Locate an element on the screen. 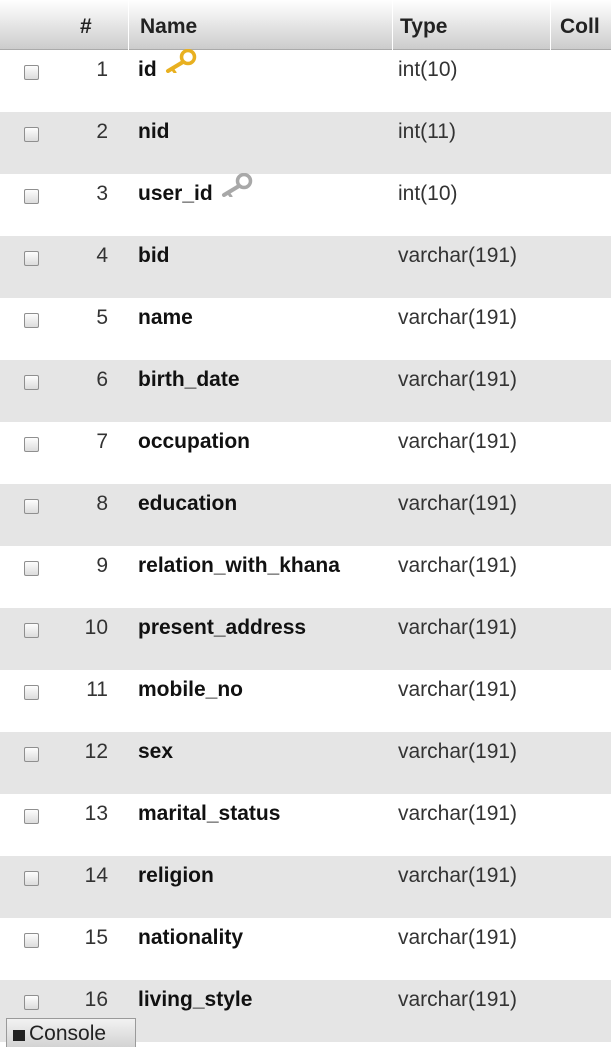  row-number: 6 is located at coordinates (102, 379).